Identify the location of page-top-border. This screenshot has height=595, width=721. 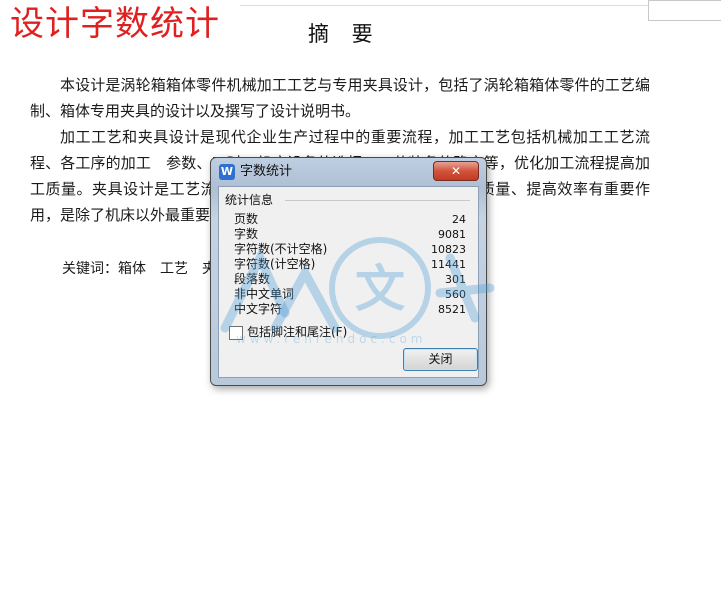
(444, 5).